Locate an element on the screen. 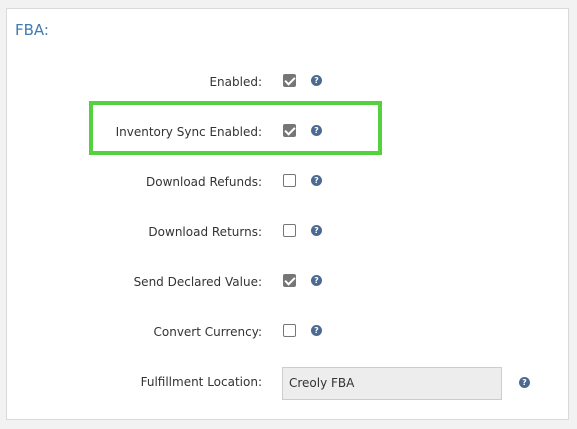 Image resolution: width=577 pixels, height=429 pixels. enabled-checkbox is located at coordinates (289, 80).